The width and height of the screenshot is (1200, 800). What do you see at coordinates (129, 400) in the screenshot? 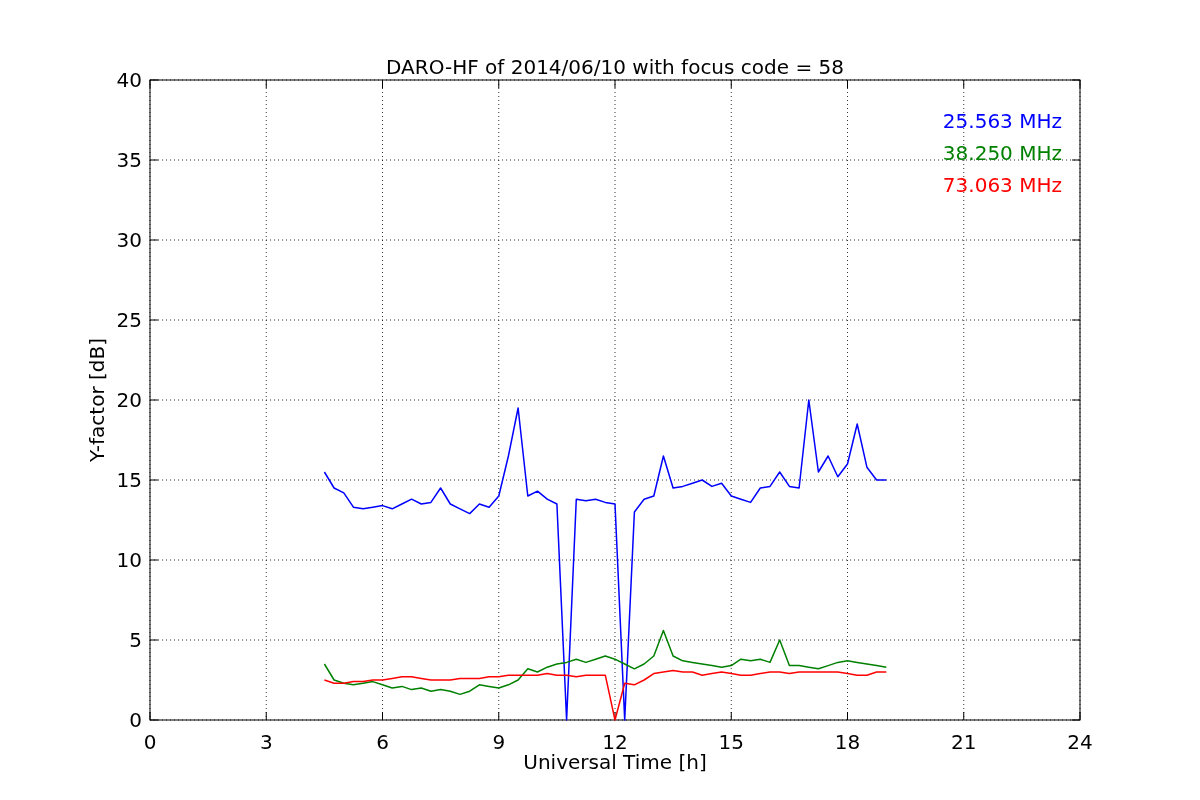
I see `y-tick-label: 20` at bounding box center [129, 400].